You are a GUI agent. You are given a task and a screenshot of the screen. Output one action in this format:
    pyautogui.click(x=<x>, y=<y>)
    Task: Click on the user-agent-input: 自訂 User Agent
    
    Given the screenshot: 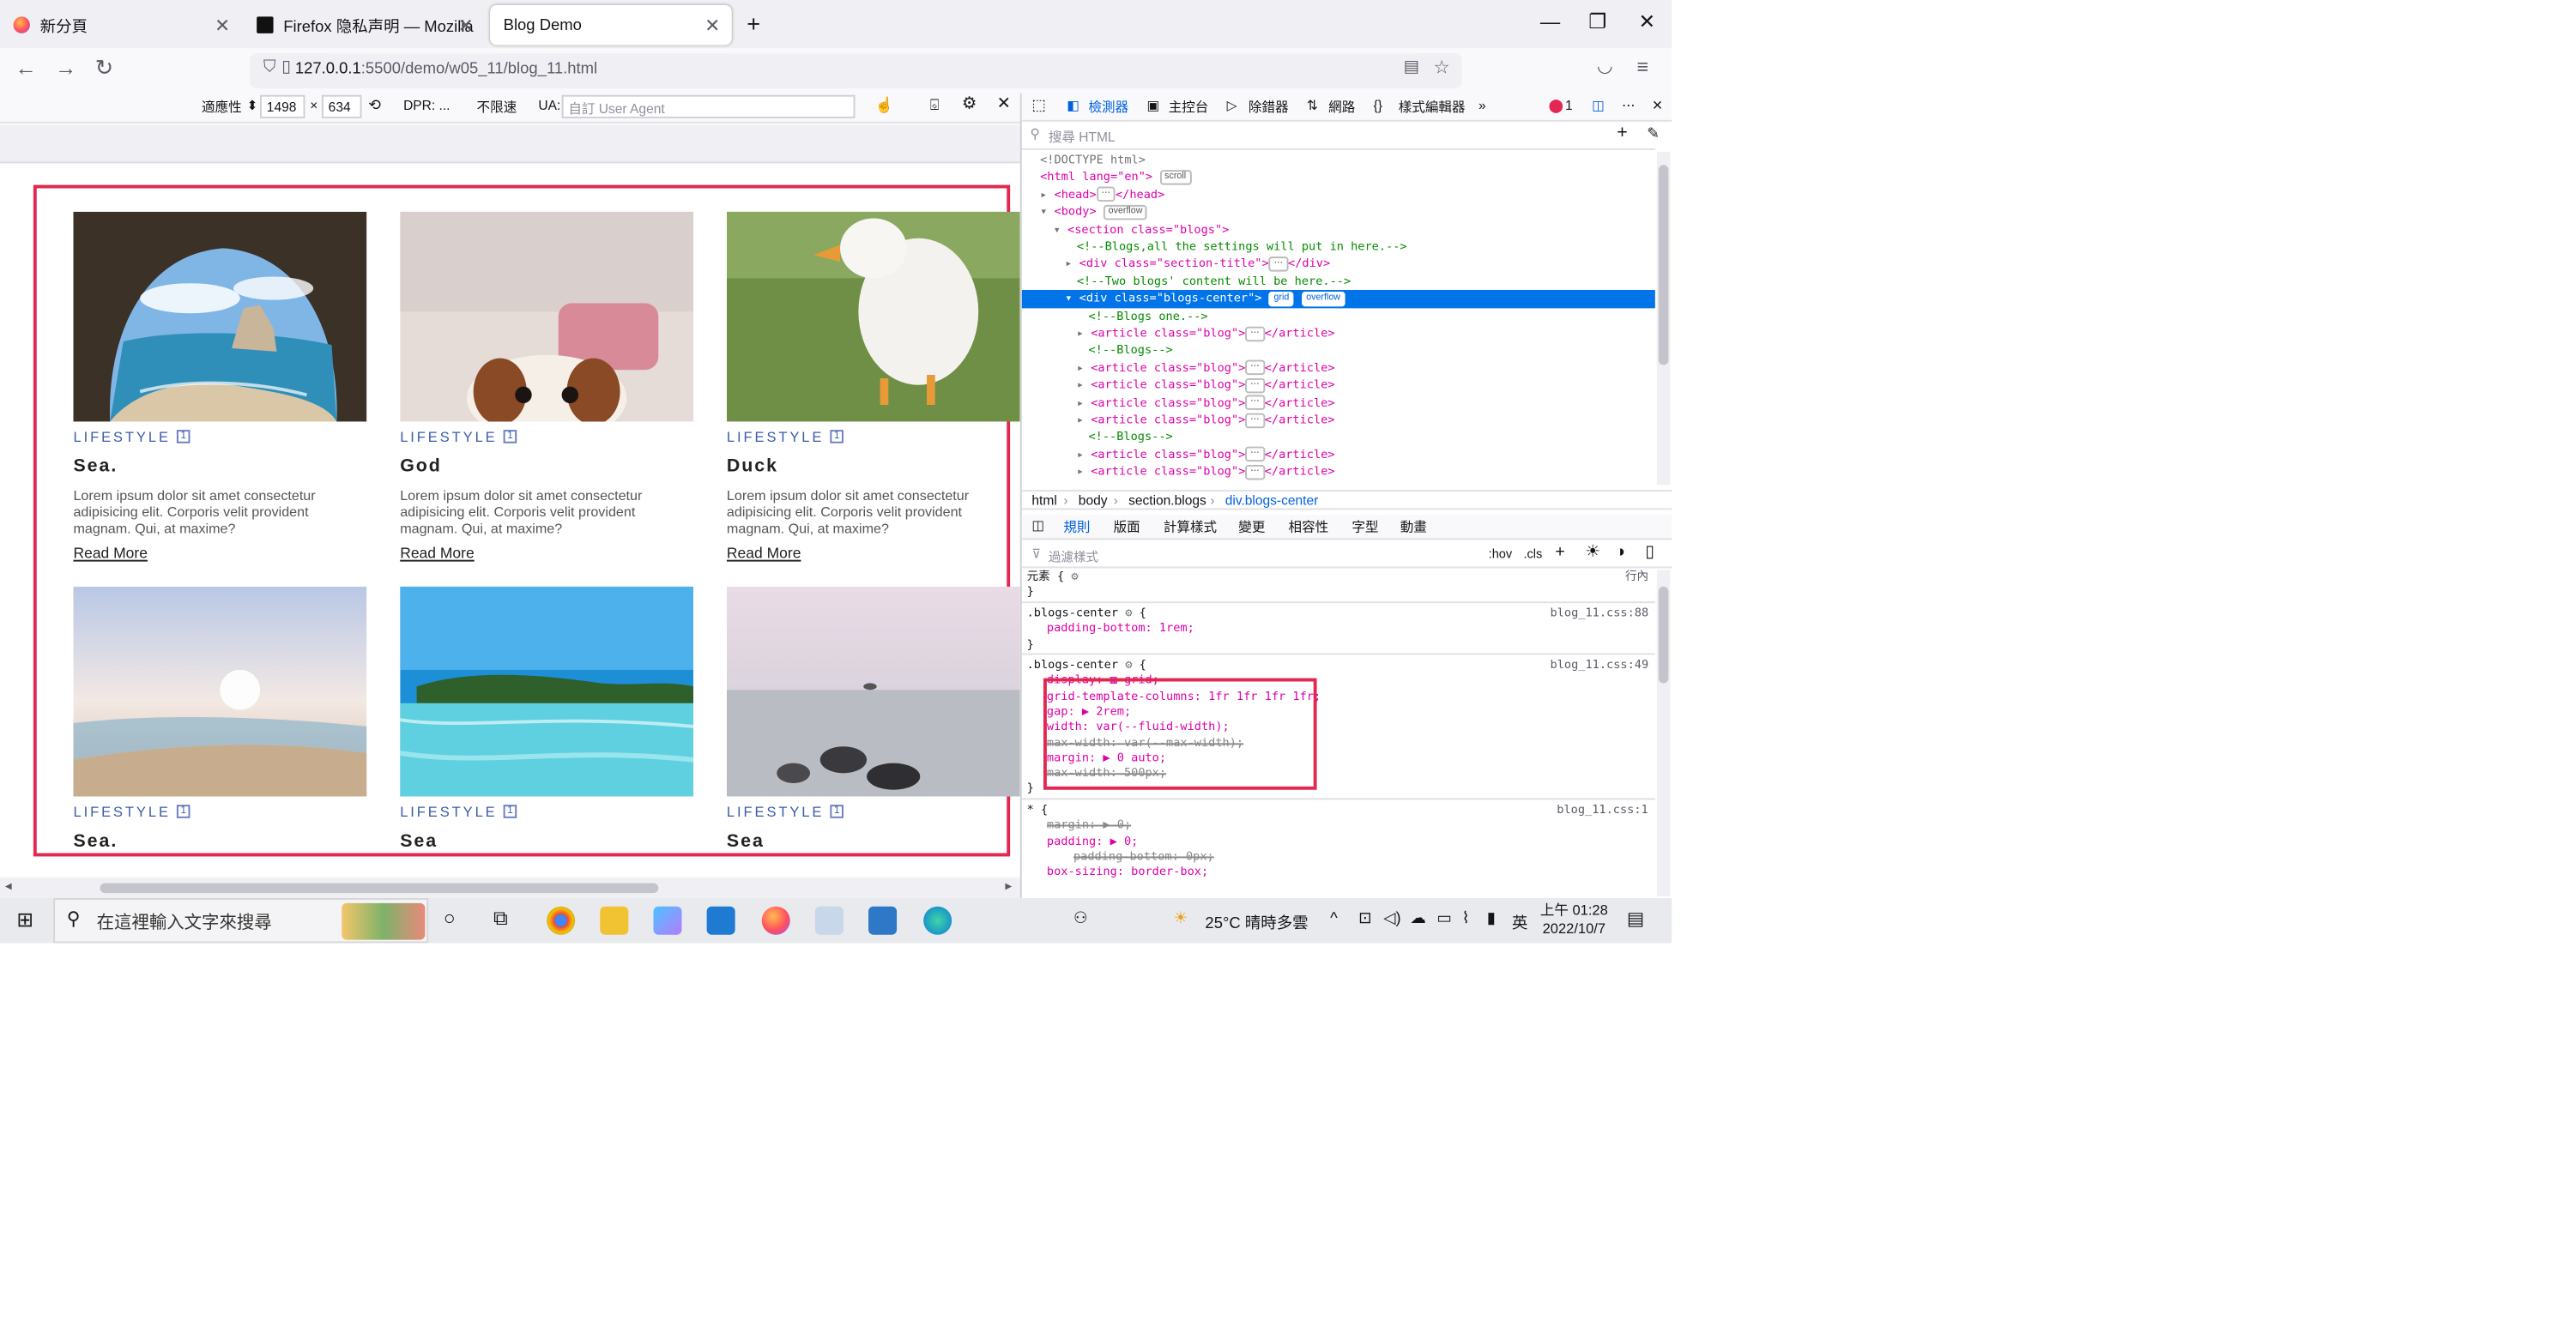 What is the action you would take?
    pyautogui.click(x=708, y=106)
    